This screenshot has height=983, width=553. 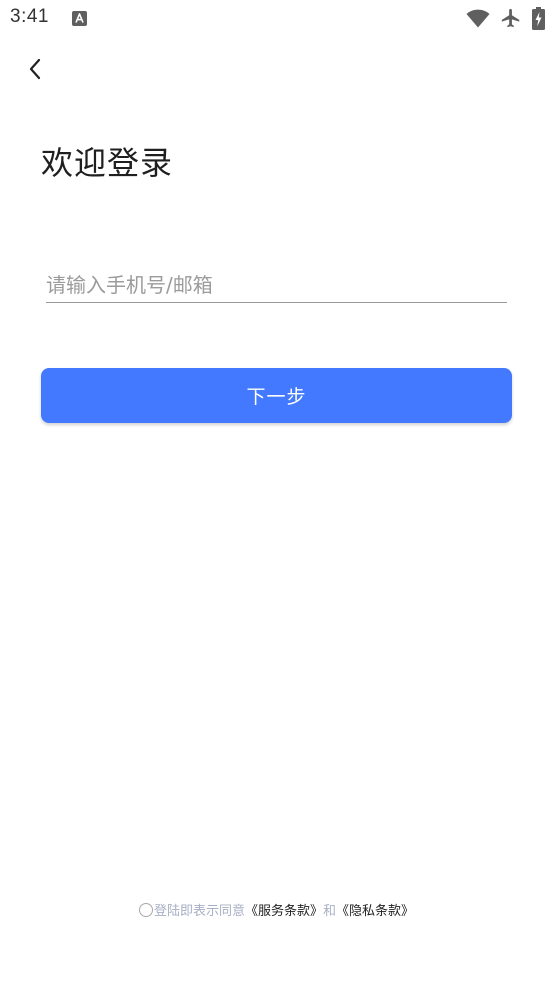 I want to click on agreement-row: 登陆即表示同意 《服务条款》 和 《隐私条款》, so click(x=276, y=909).